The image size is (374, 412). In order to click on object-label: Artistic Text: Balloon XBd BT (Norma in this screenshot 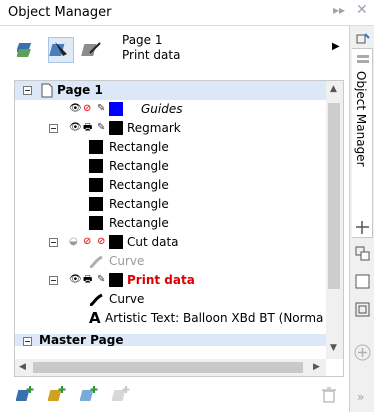, I will do `click(214, 318)`.